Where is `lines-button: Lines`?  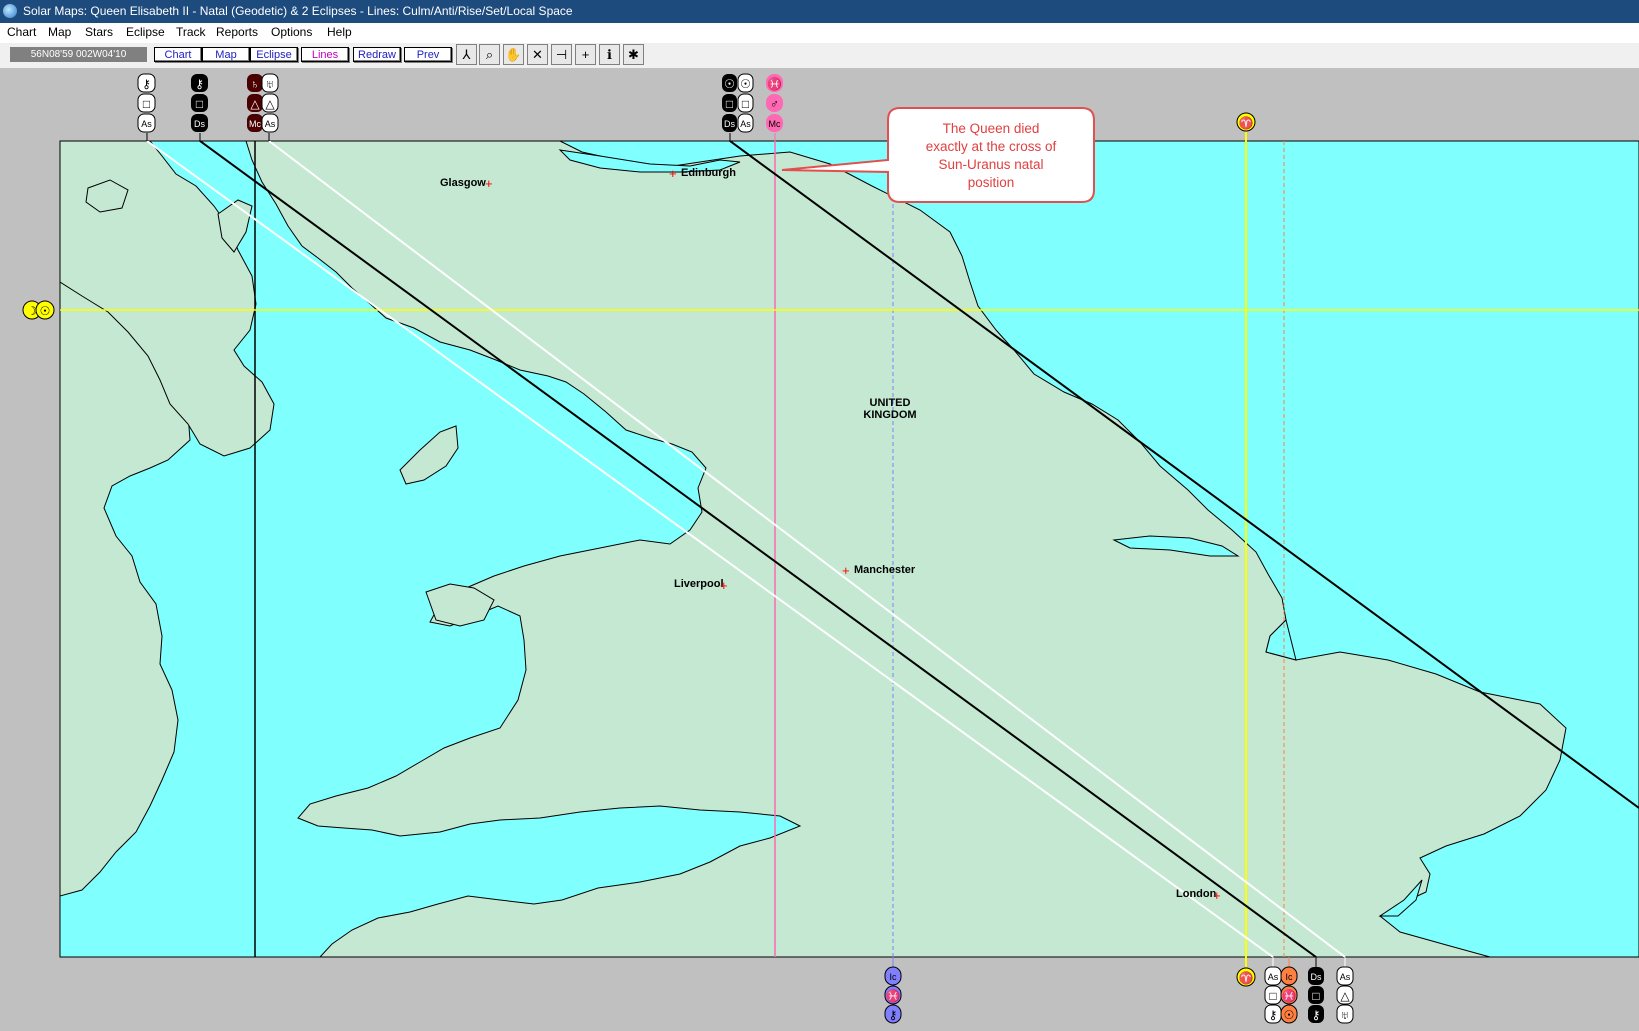 lines-button: Lines is located at coordinates (325, 54).